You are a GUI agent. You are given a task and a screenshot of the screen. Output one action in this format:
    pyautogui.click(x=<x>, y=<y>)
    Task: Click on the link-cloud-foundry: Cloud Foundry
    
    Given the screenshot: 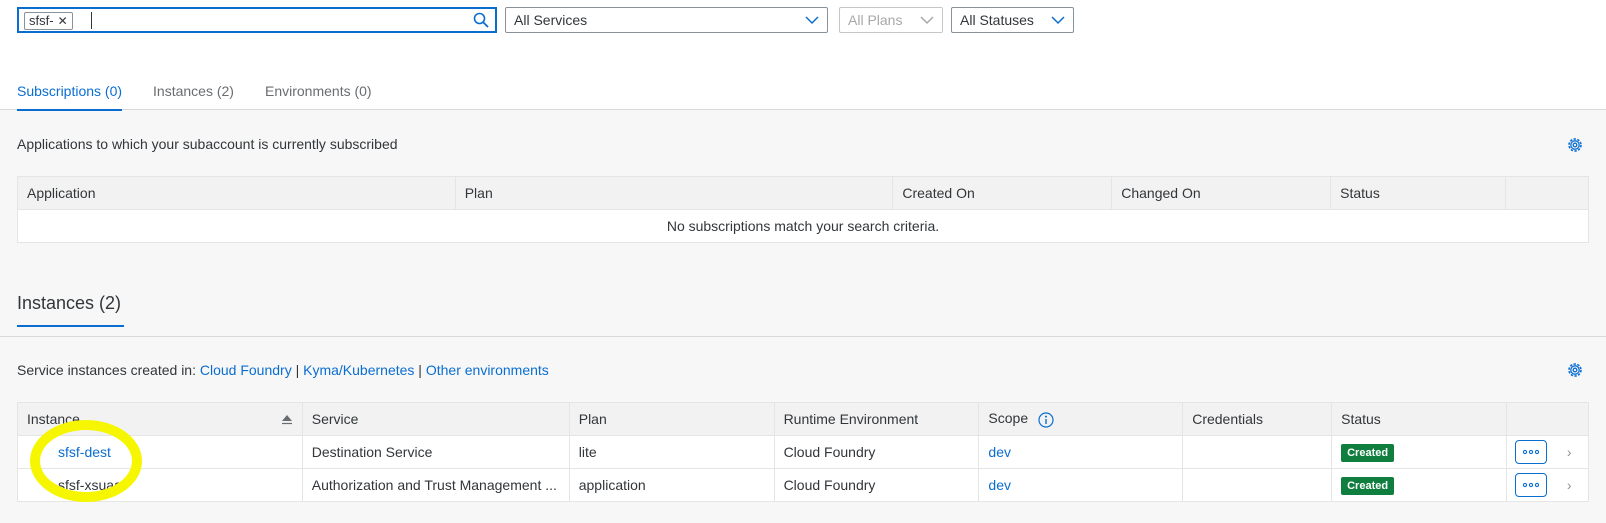 What is the action you would take?
    pyautogui.click(x=246, y=370)
    